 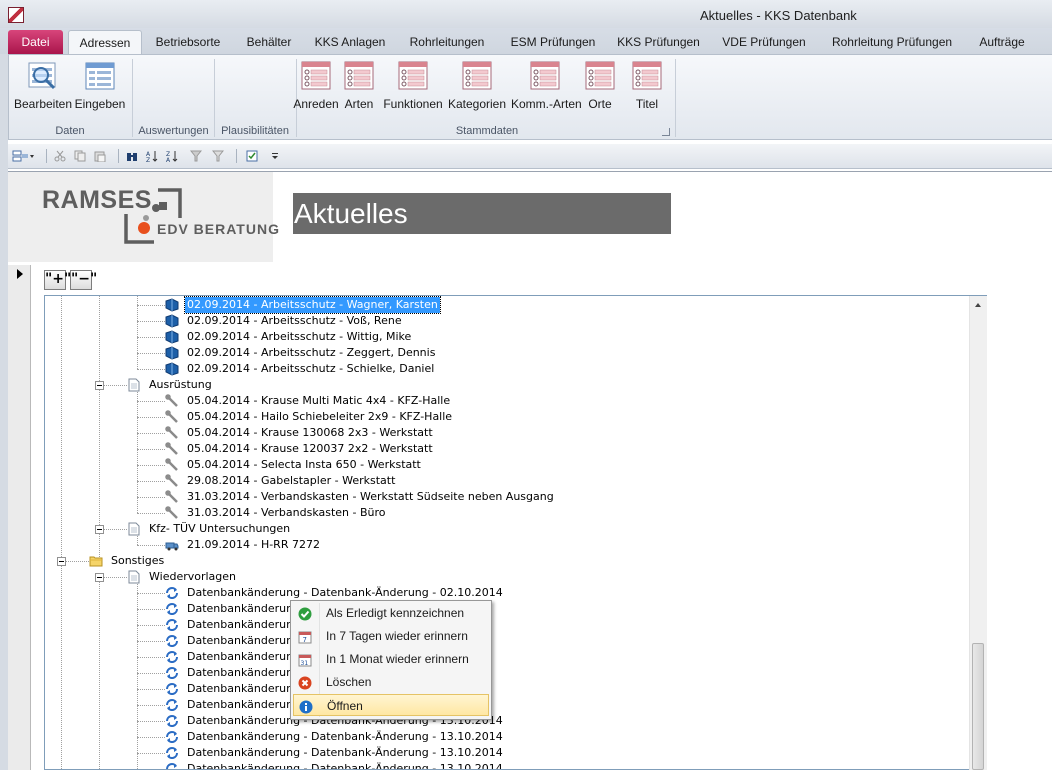 I want to click on tree-node-label: 31.03.2014 - Verbandskasten - Büro, so click(x=286, y=512).